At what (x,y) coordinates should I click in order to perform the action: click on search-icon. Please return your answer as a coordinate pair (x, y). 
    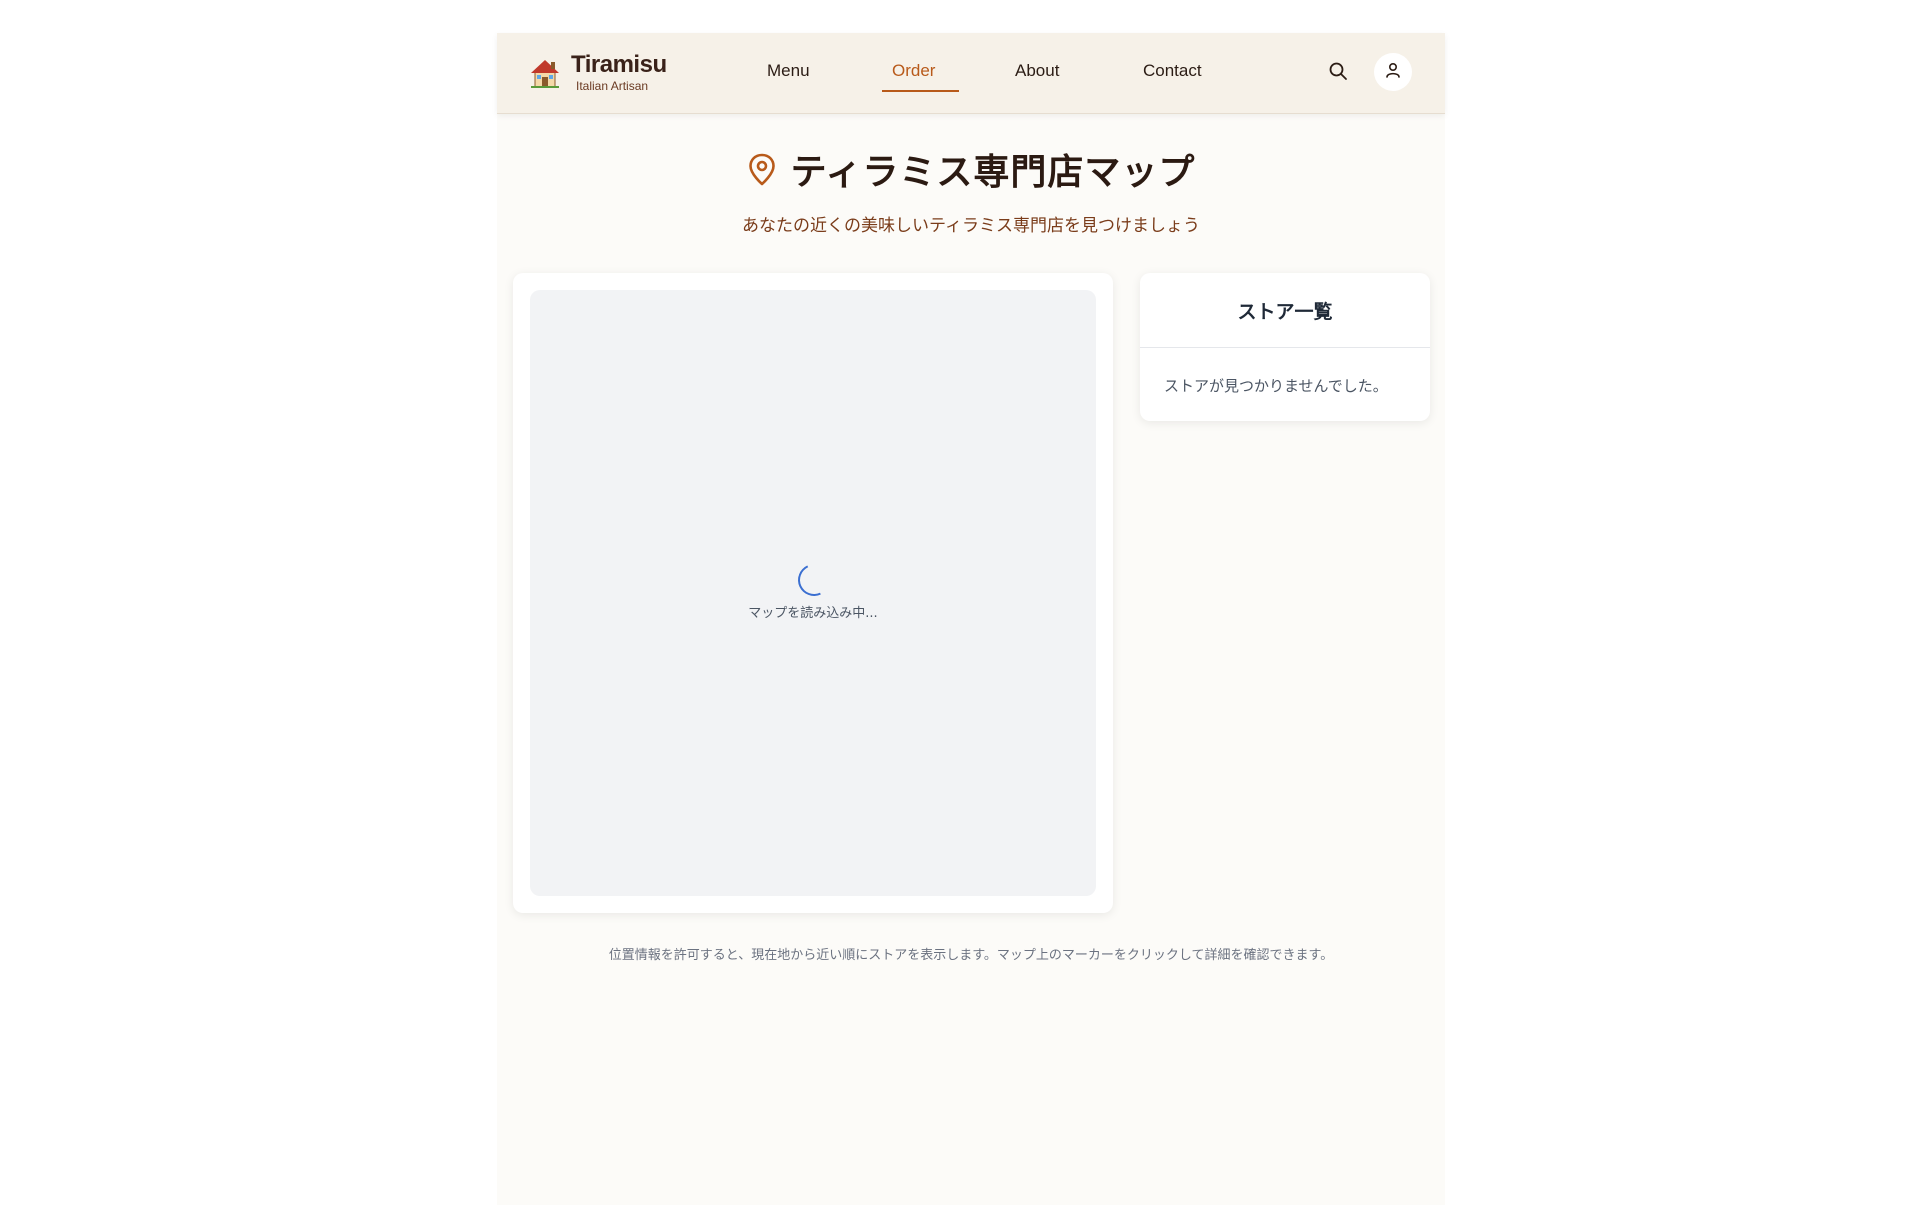
    Looking at the image, I should click on (1338, 73).